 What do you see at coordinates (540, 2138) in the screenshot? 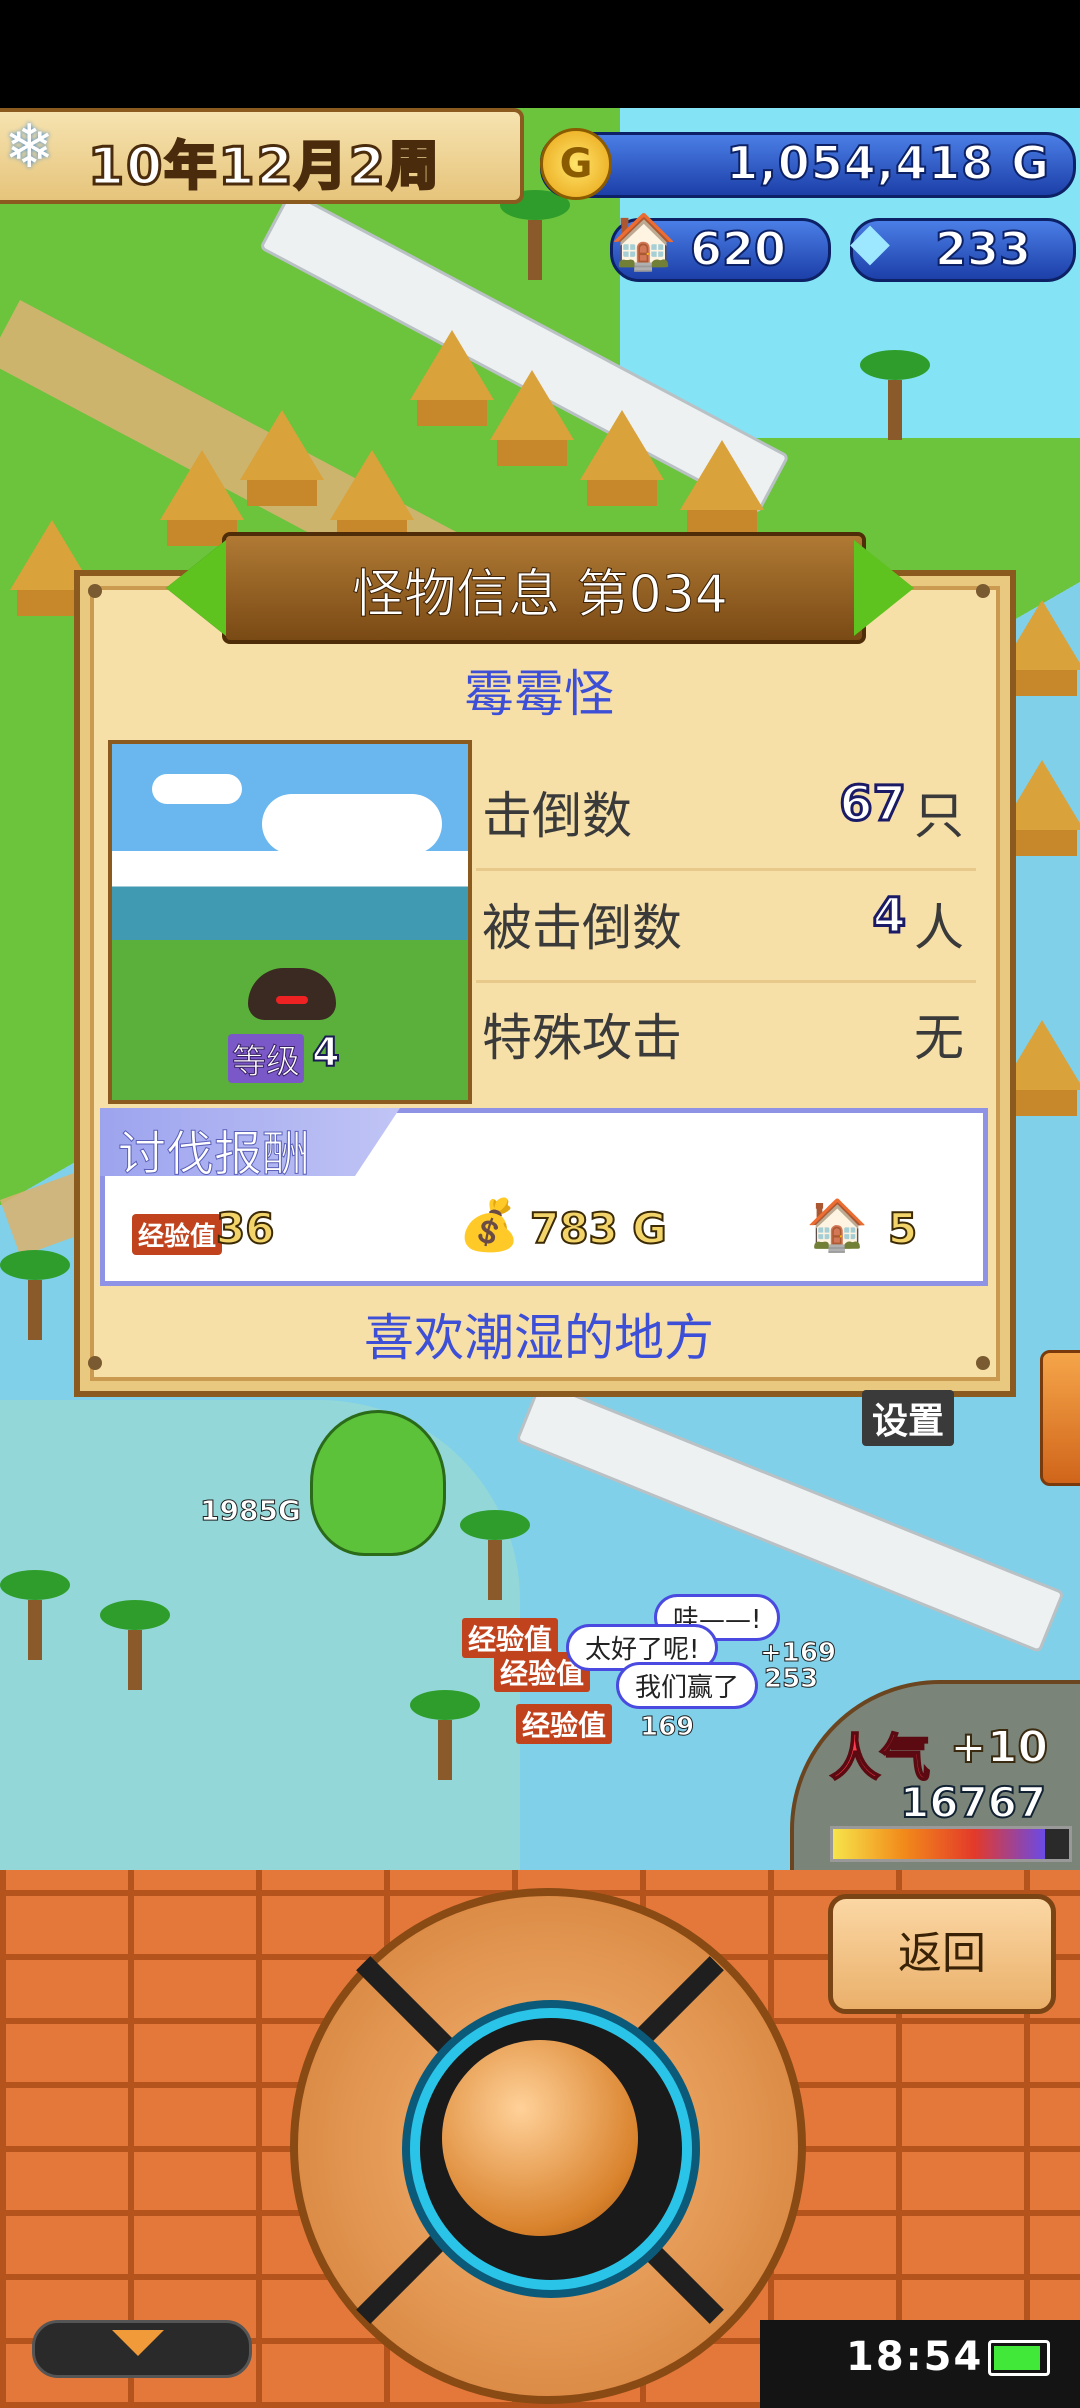
I see `joystick-center-button` at bounding box center [540, 2138].